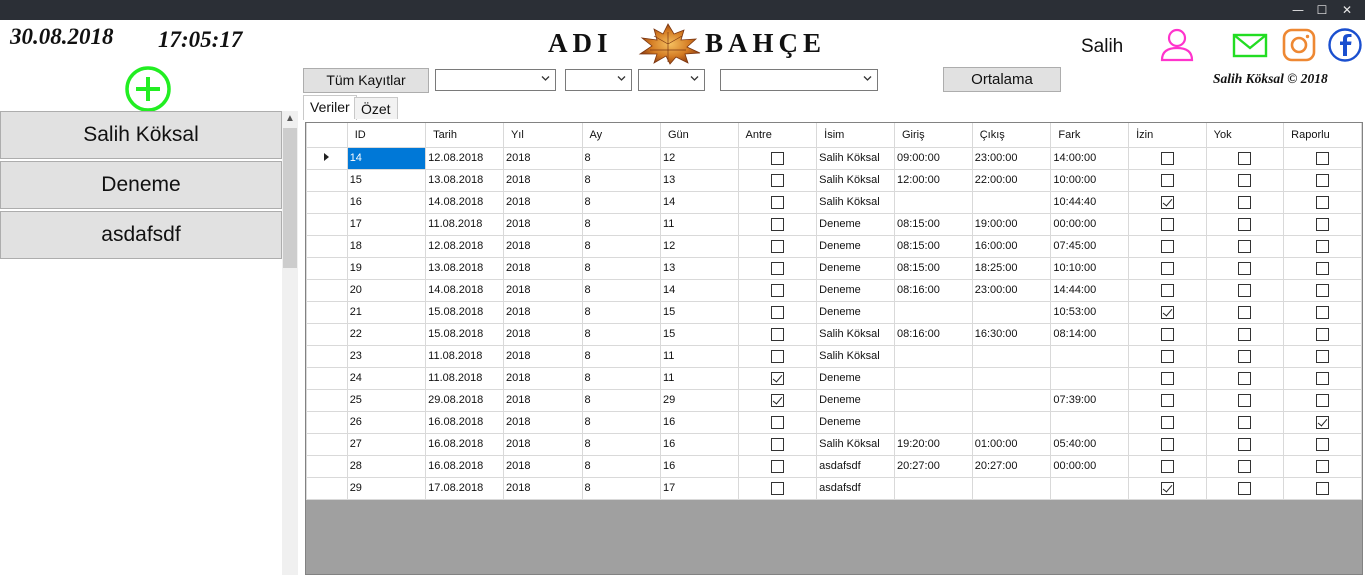  I want to click on cell-tarih: 16.08.2018, so click(464, 422).